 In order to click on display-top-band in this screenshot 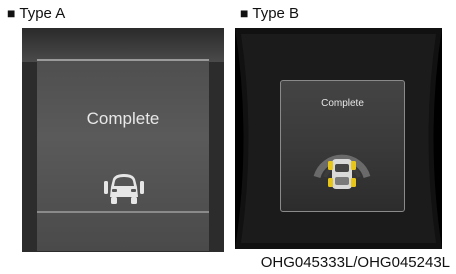, I will do `click(123, 45)`.